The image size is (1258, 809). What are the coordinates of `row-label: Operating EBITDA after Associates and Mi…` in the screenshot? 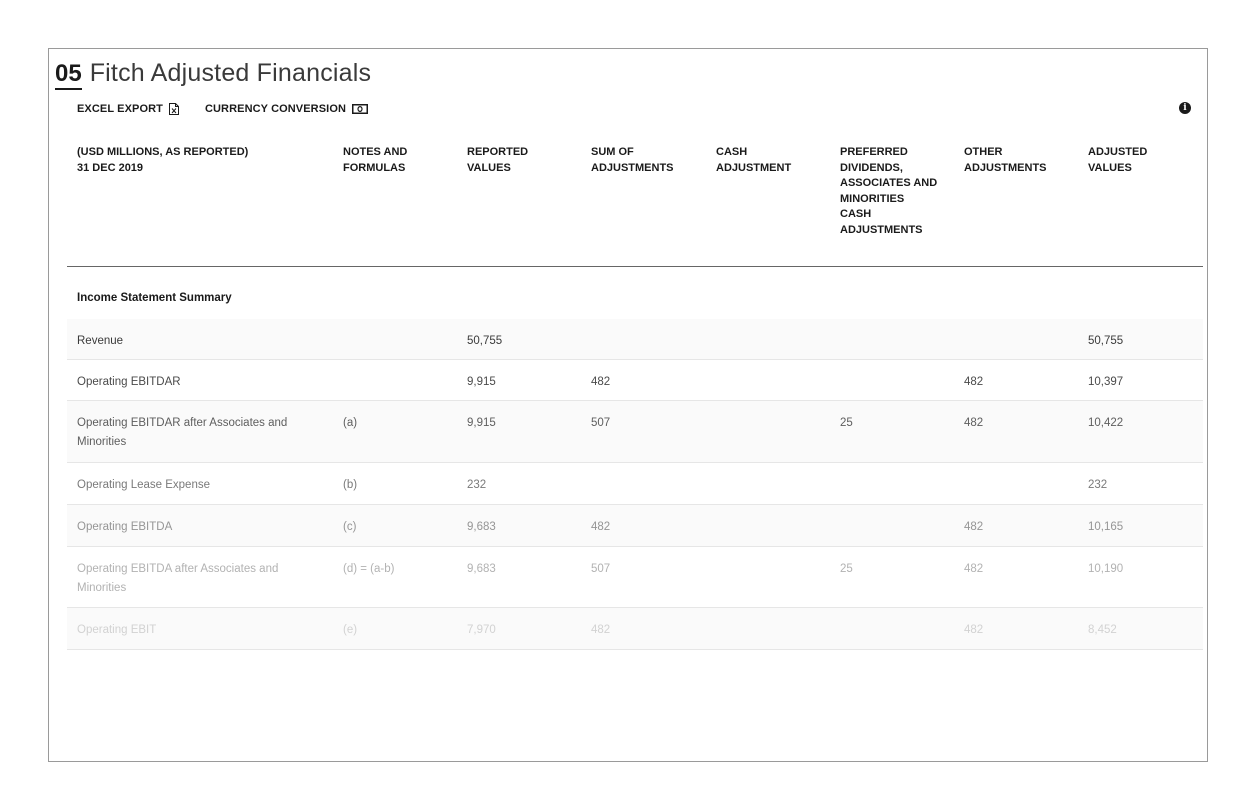 It's located at (178, 578).